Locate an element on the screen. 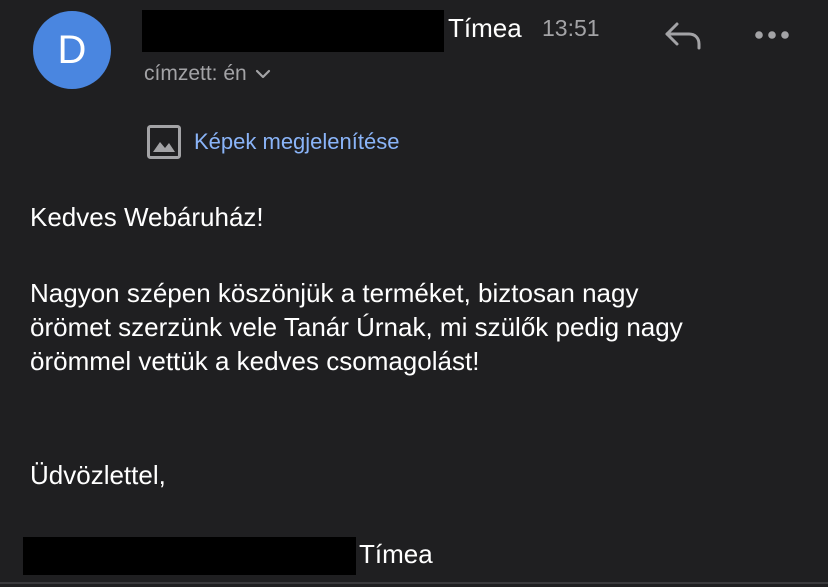  redacted-sender-surname is located at coordinates (293, 31).